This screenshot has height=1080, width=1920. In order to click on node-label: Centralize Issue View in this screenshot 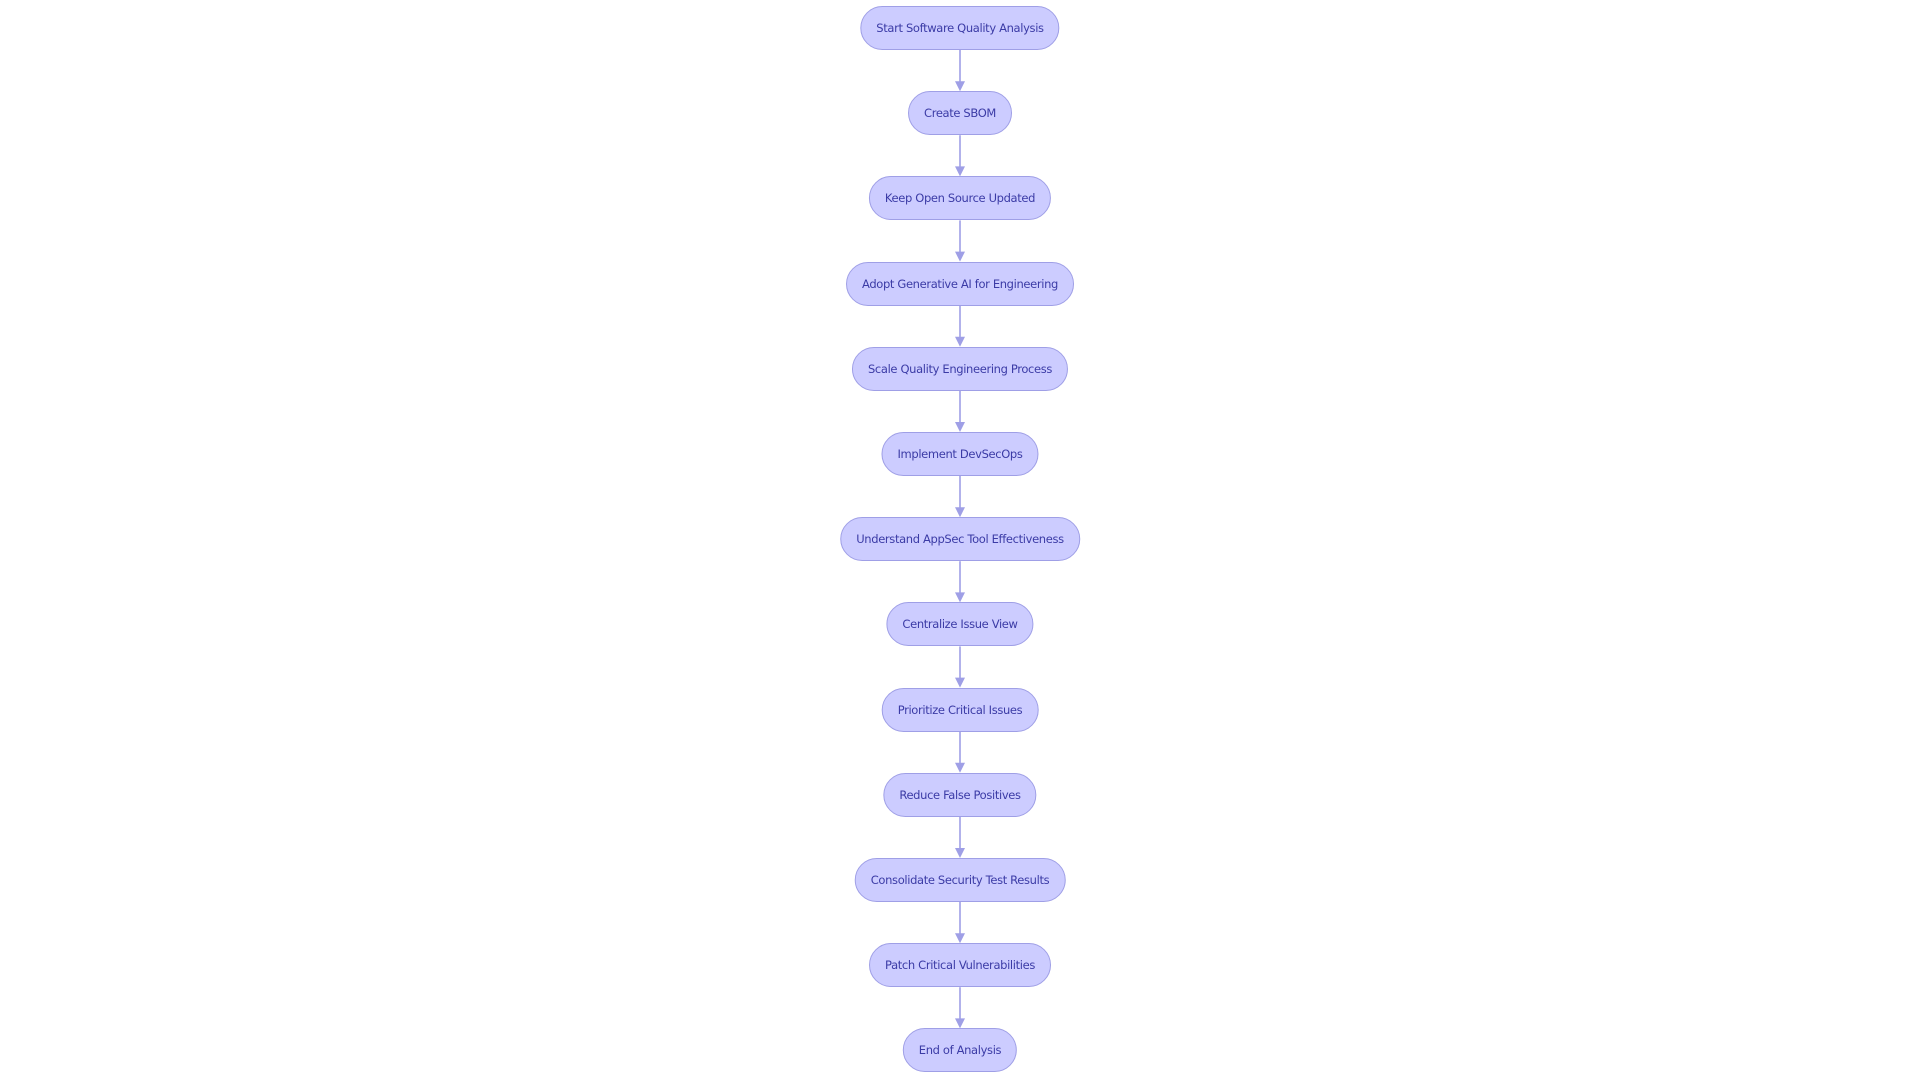, I will do `click(960, 624)`.